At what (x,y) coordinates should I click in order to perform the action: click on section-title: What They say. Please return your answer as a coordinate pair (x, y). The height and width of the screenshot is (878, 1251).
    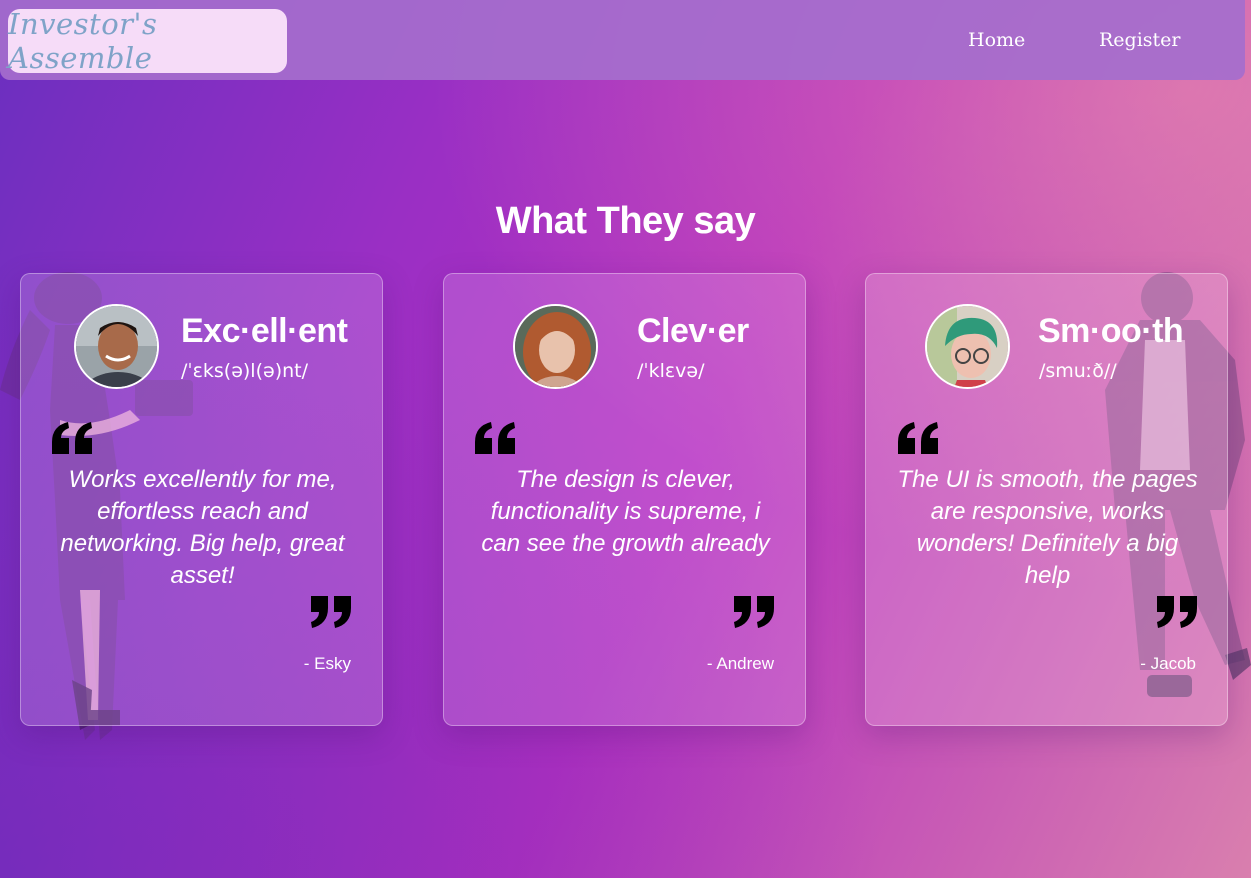
    Looking at the image, I should click on (625, 221).